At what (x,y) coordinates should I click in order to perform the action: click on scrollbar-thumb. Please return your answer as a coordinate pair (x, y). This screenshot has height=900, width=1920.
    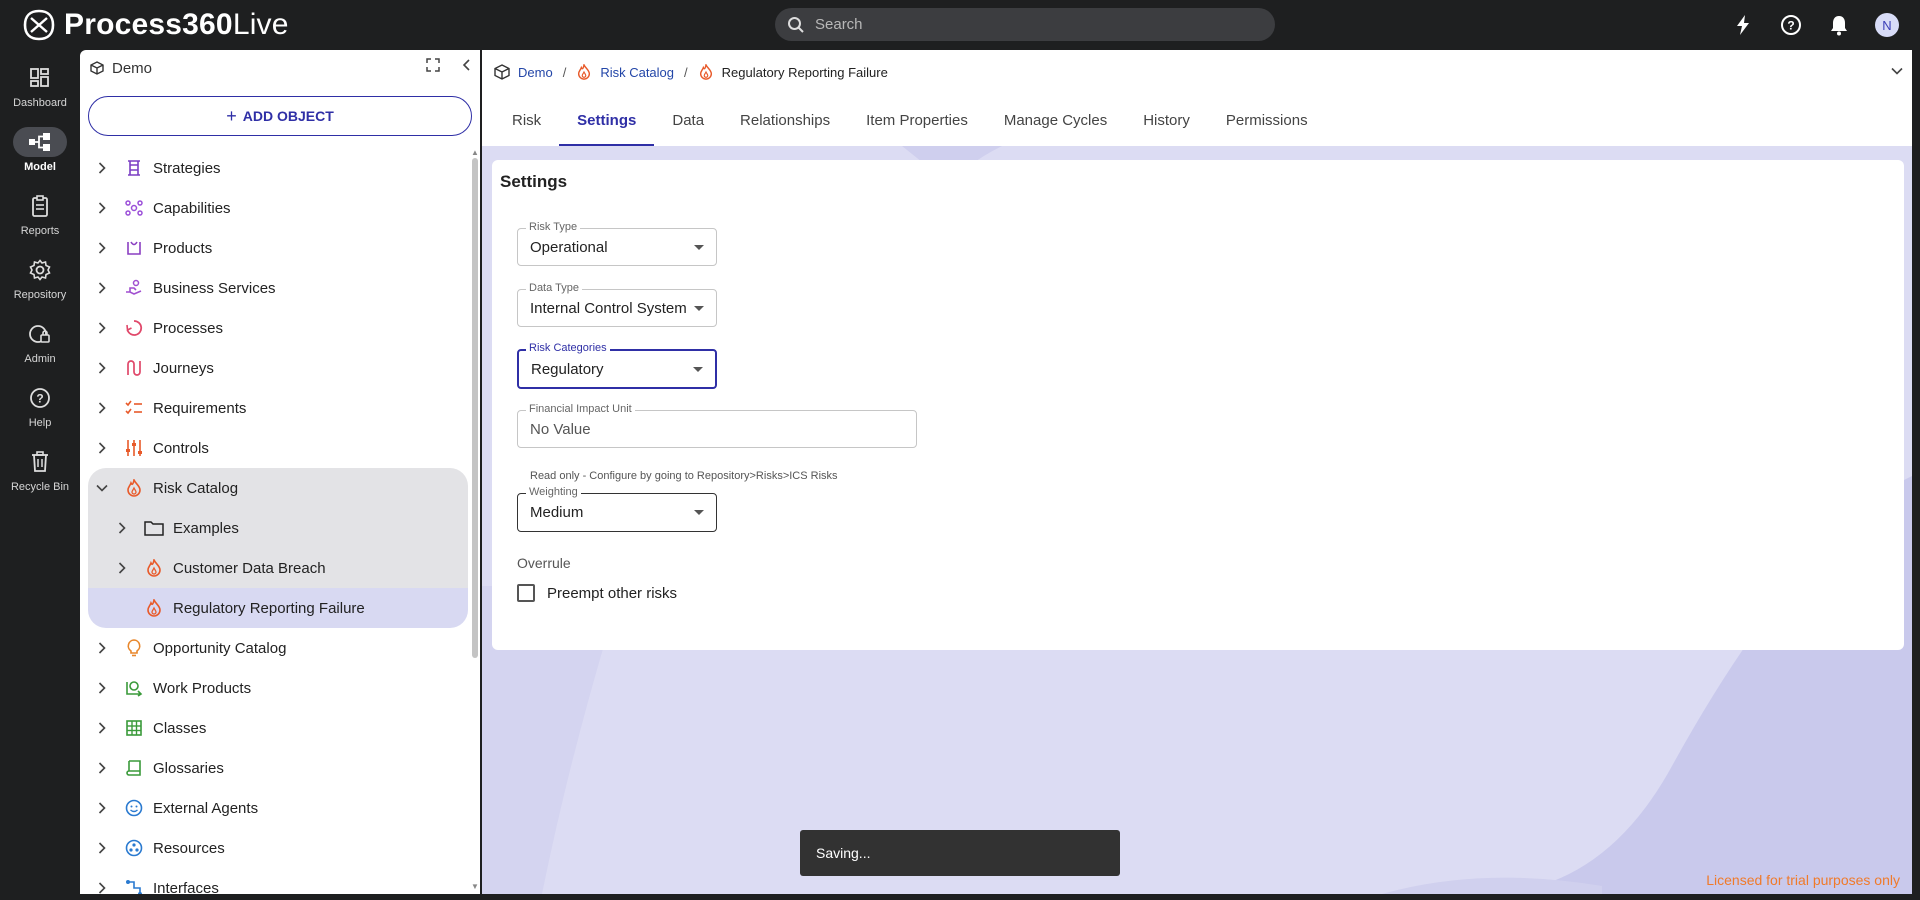
    Looking at the image, I should click on (475, 408).